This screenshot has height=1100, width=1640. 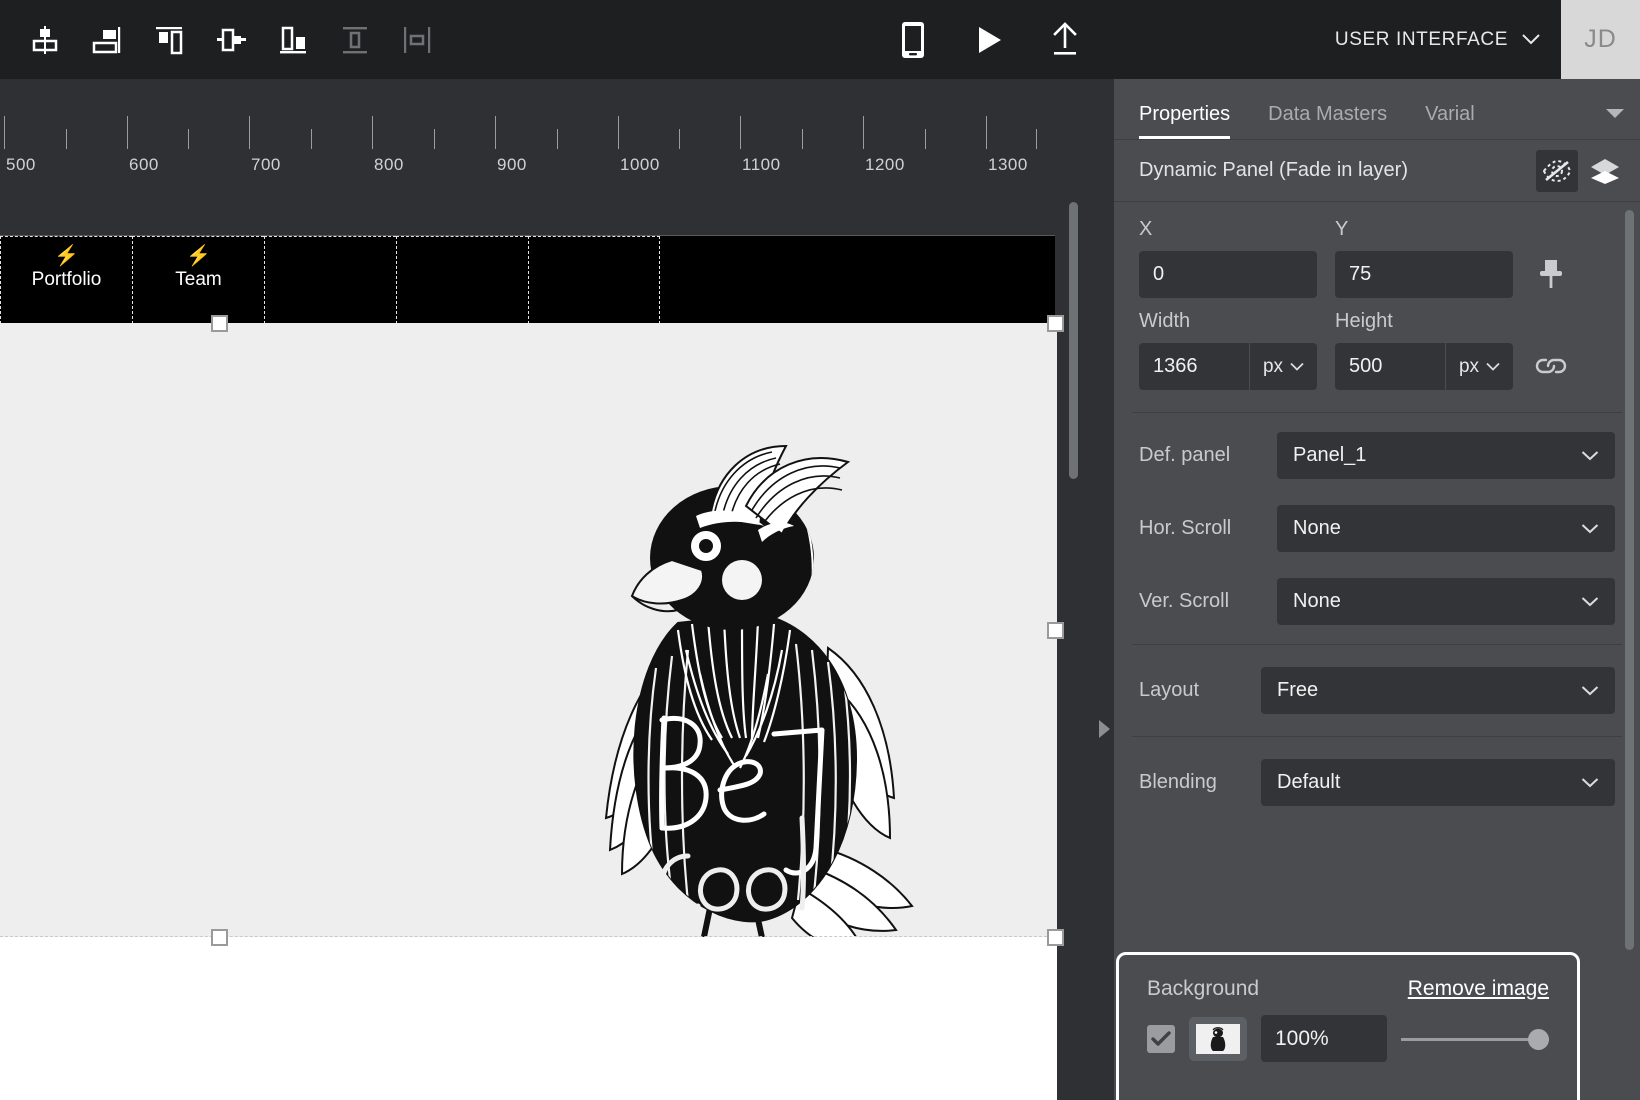 I want to click on height-unit-value: px, so click(x=1469, y=366).